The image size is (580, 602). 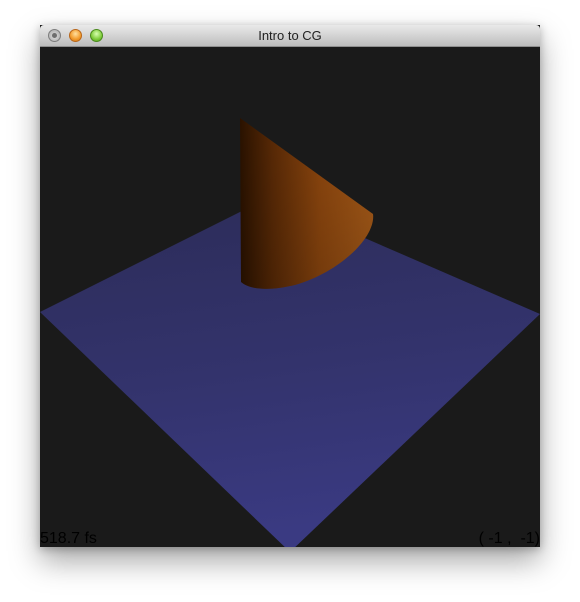 I want to click on mouse-coords-readout: ( -1 , -1), so click(x=509, y=538).